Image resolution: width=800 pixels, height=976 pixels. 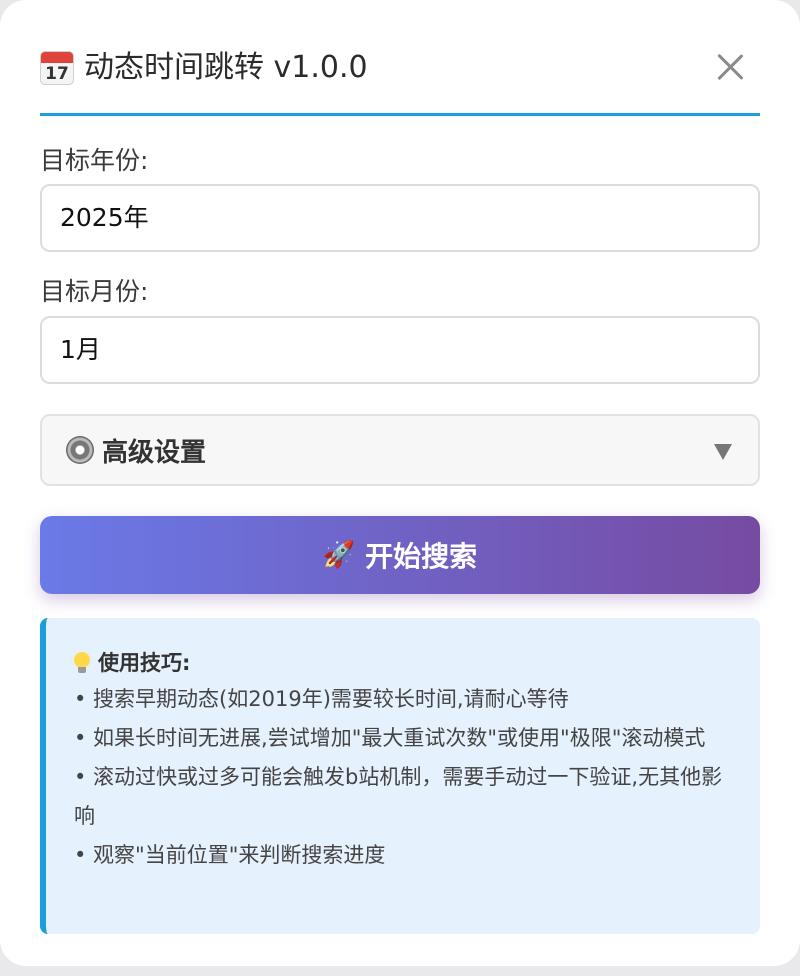 I want to click on dialog-title: 动态时间跳转 v1.0.0, so click(x=226, y=67).